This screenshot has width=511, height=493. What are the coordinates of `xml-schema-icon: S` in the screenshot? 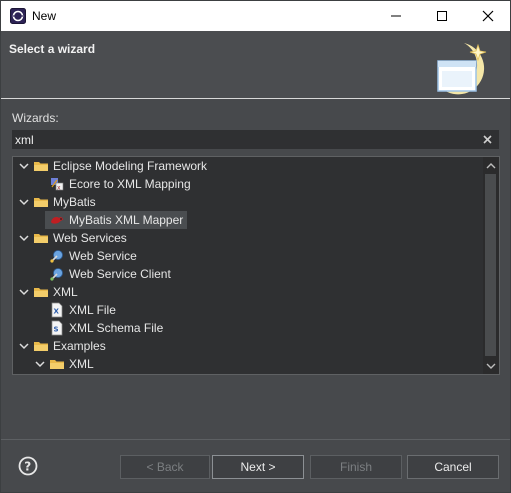 It's located at (57, 328).